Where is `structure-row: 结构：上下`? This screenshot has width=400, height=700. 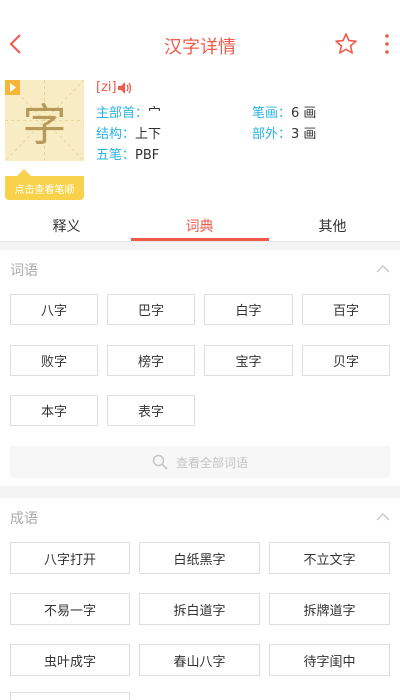 structure-row: 结构：上下 is located at coordinates (128, 132).